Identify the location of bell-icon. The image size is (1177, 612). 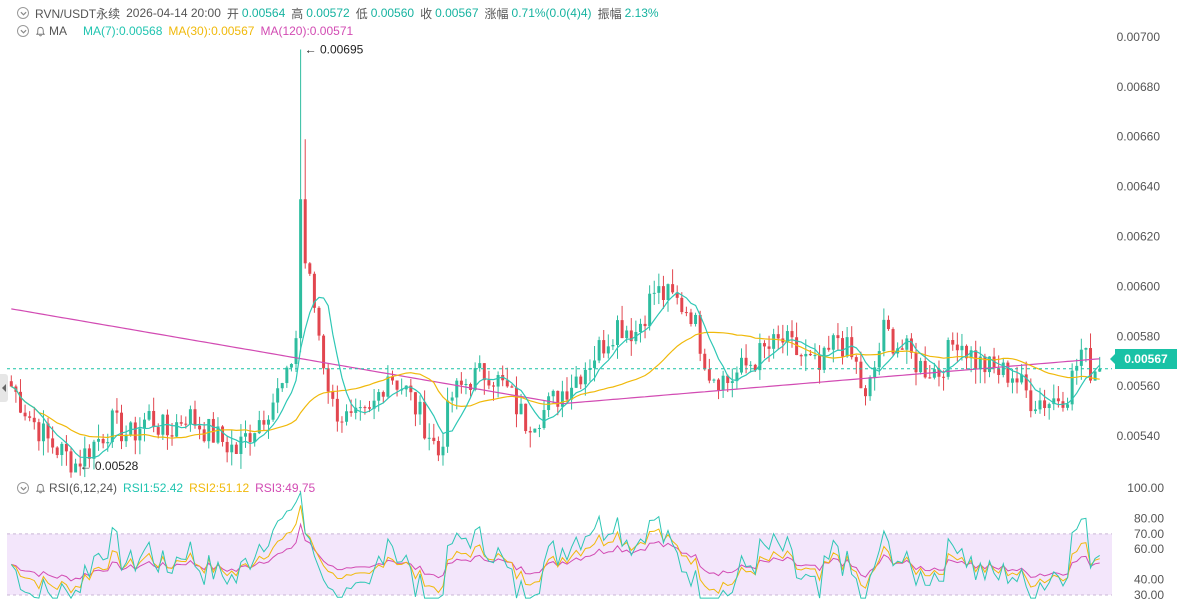
(40, 31).